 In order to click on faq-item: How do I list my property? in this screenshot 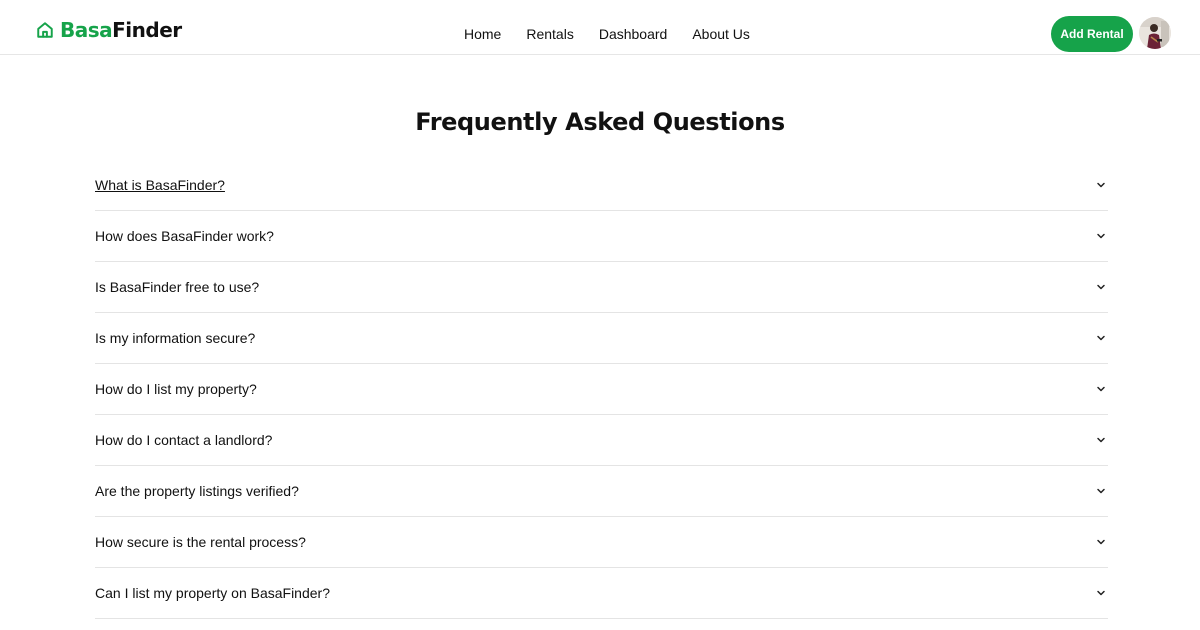, I will do `click(601, 389)`.